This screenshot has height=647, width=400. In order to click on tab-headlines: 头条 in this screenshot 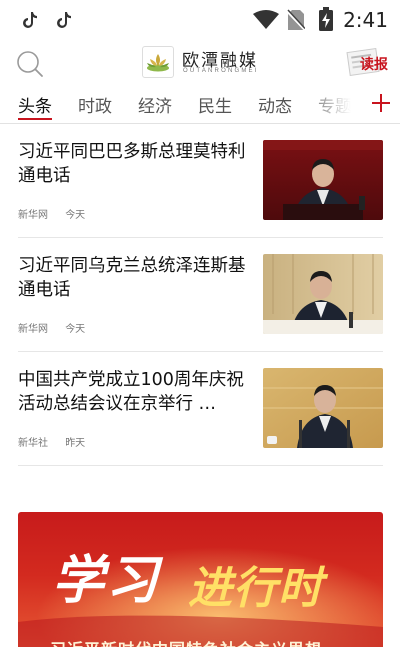, I will do `click(35, 104)`.